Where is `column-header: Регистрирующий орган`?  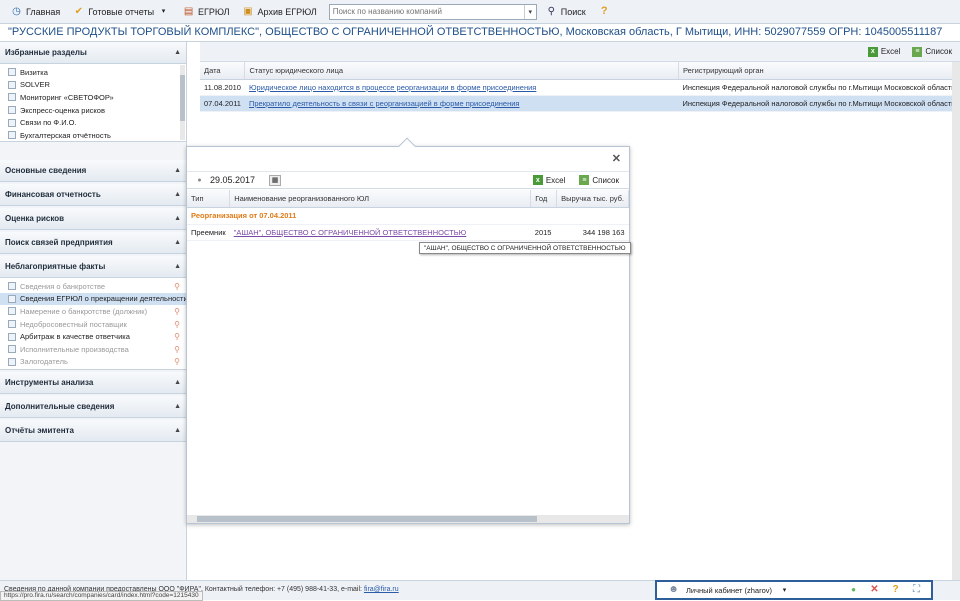 column-header: Регистрирующий орган is located at coordinates (819, 71).